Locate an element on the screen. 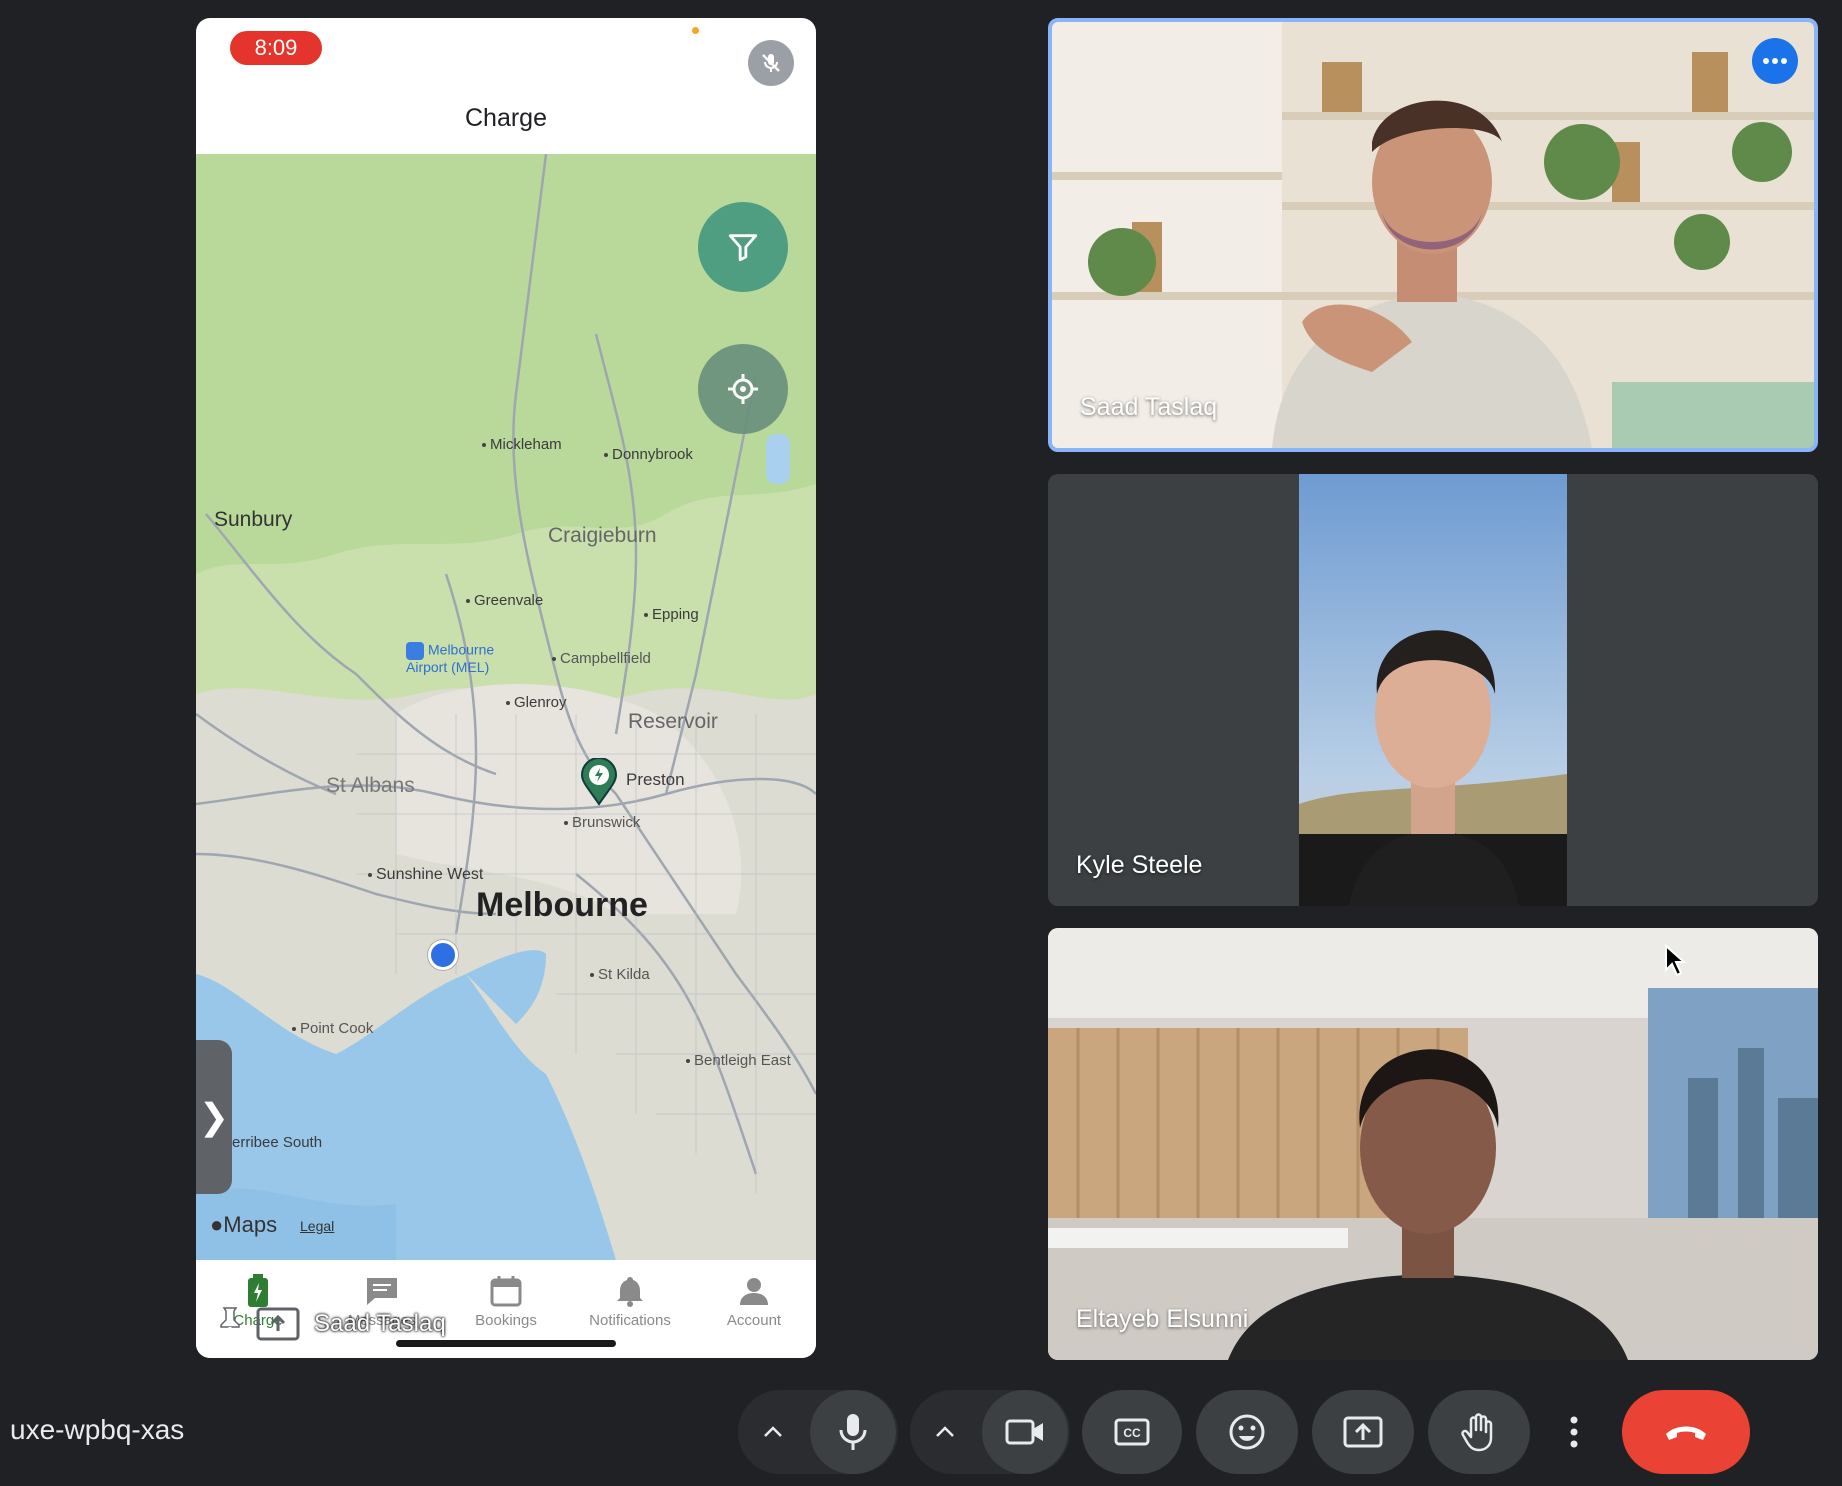 The height and width of the screenshot is (1486, 1842). map-label-point-cook: Point Cook is located at coordinates (332, 1028).